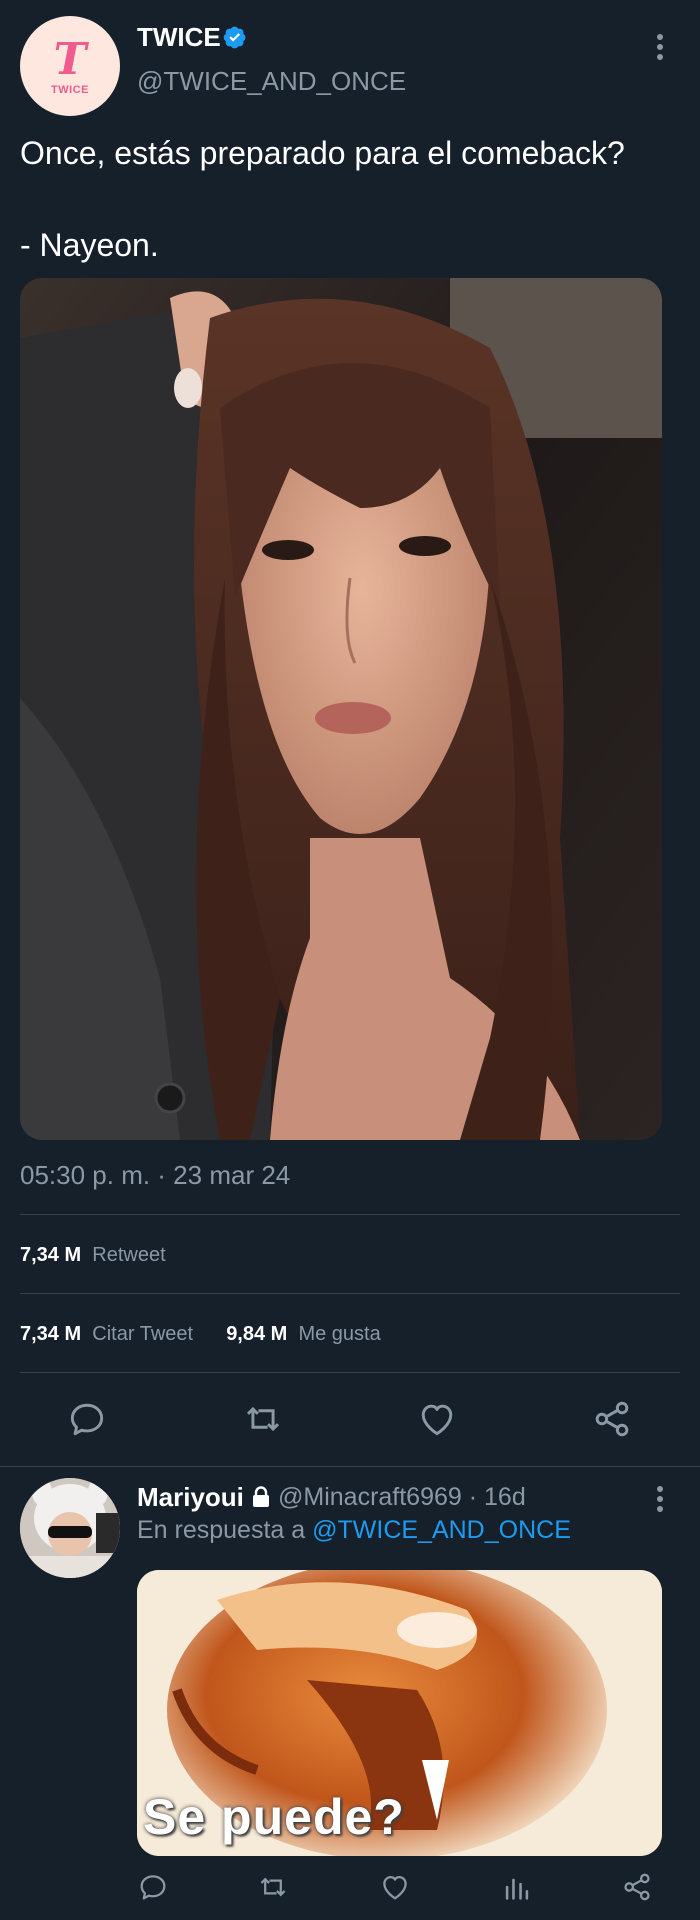 The height and width of the screenshot is (1920, 700). I want to click on like-button, so click(437, 1419).